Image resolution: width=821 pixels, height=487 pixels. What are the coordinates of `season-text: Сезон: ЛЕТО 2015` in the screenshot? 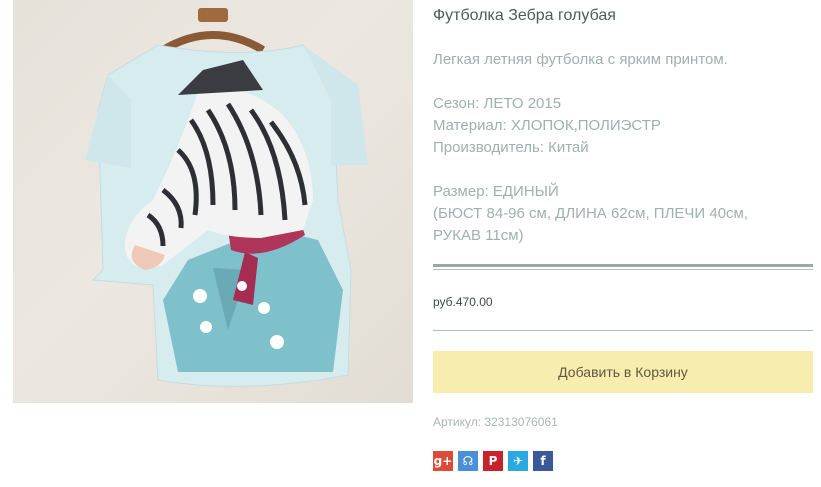 It's located at (497, 103).